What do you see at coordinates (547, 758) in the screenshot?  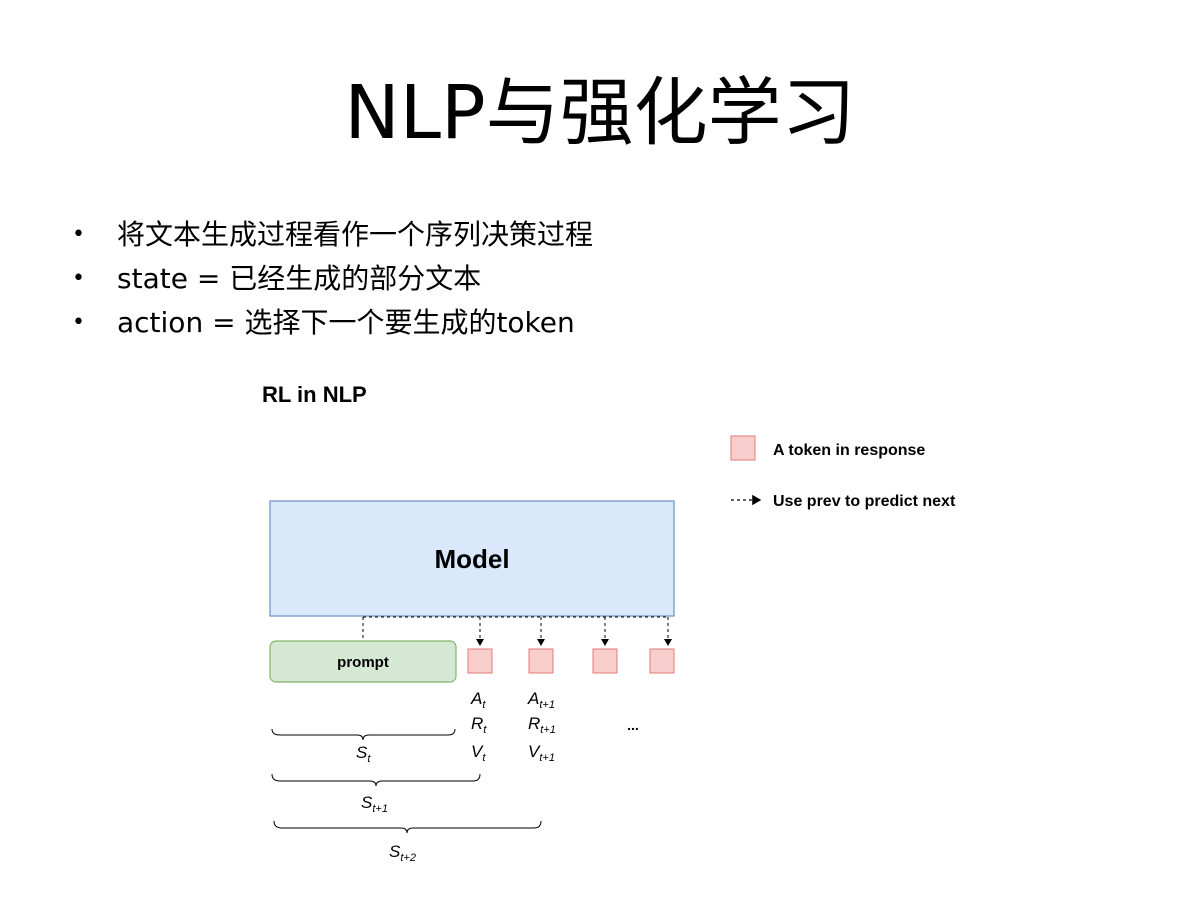 I see `value-subscript: t+1` at bounding box center [547, 758].